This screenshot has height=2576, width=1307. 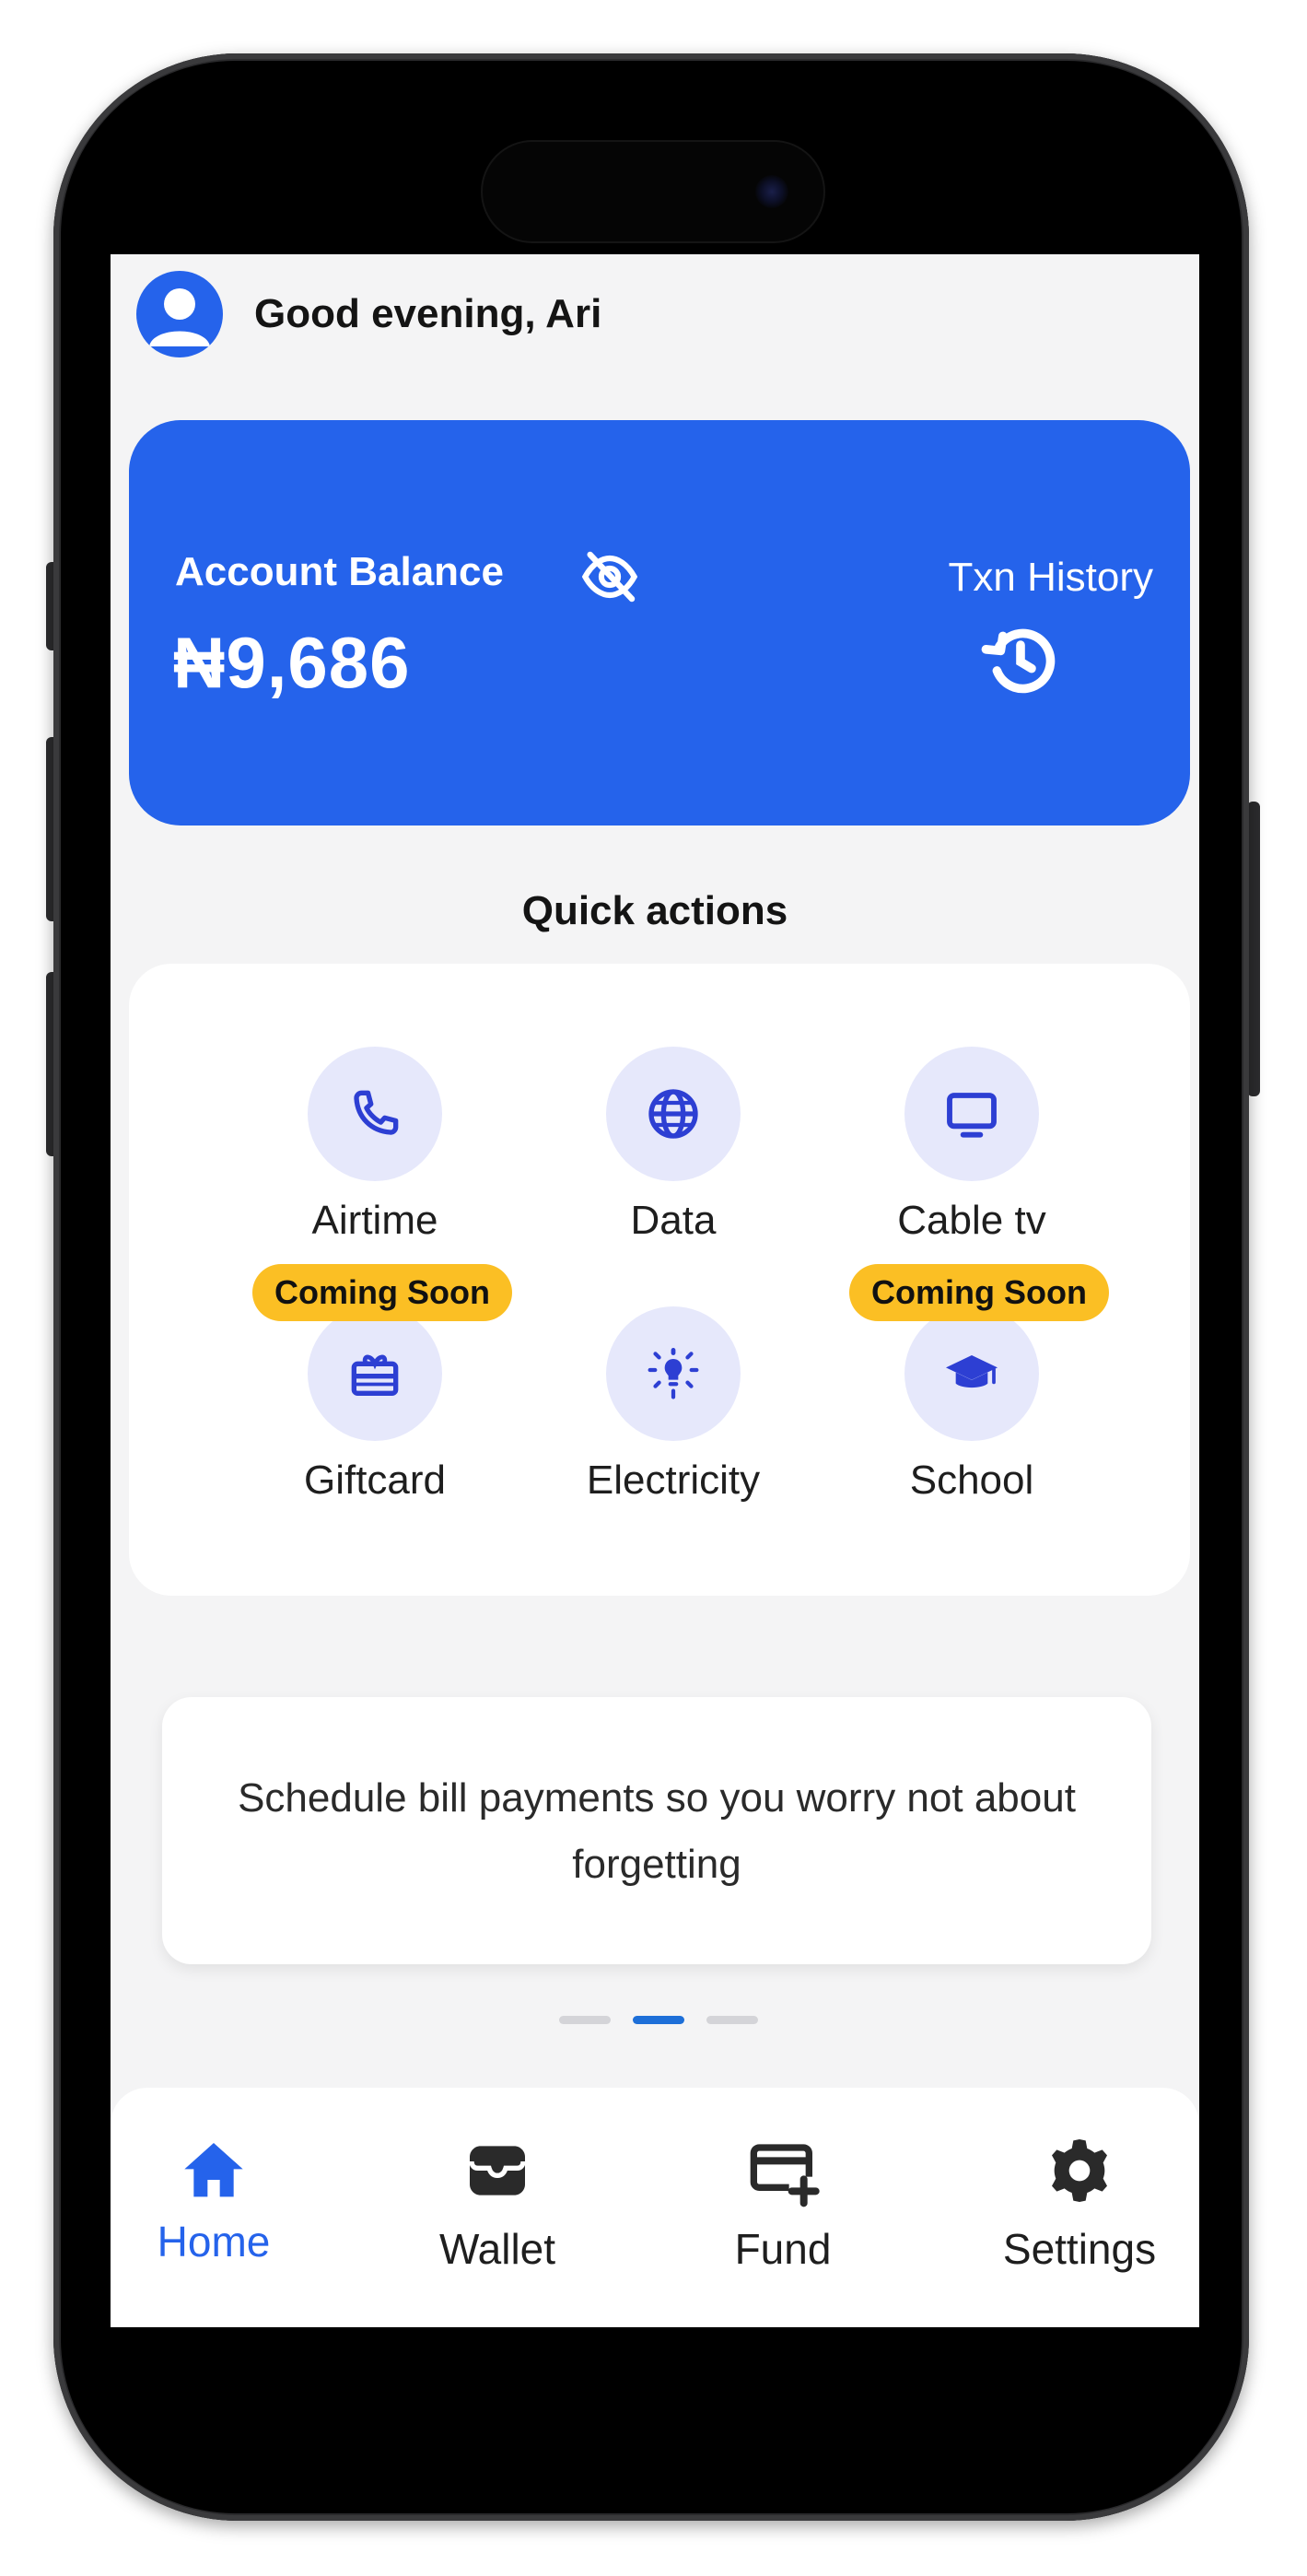 I want to click on phone-icon, so click(x=377, y=1112).